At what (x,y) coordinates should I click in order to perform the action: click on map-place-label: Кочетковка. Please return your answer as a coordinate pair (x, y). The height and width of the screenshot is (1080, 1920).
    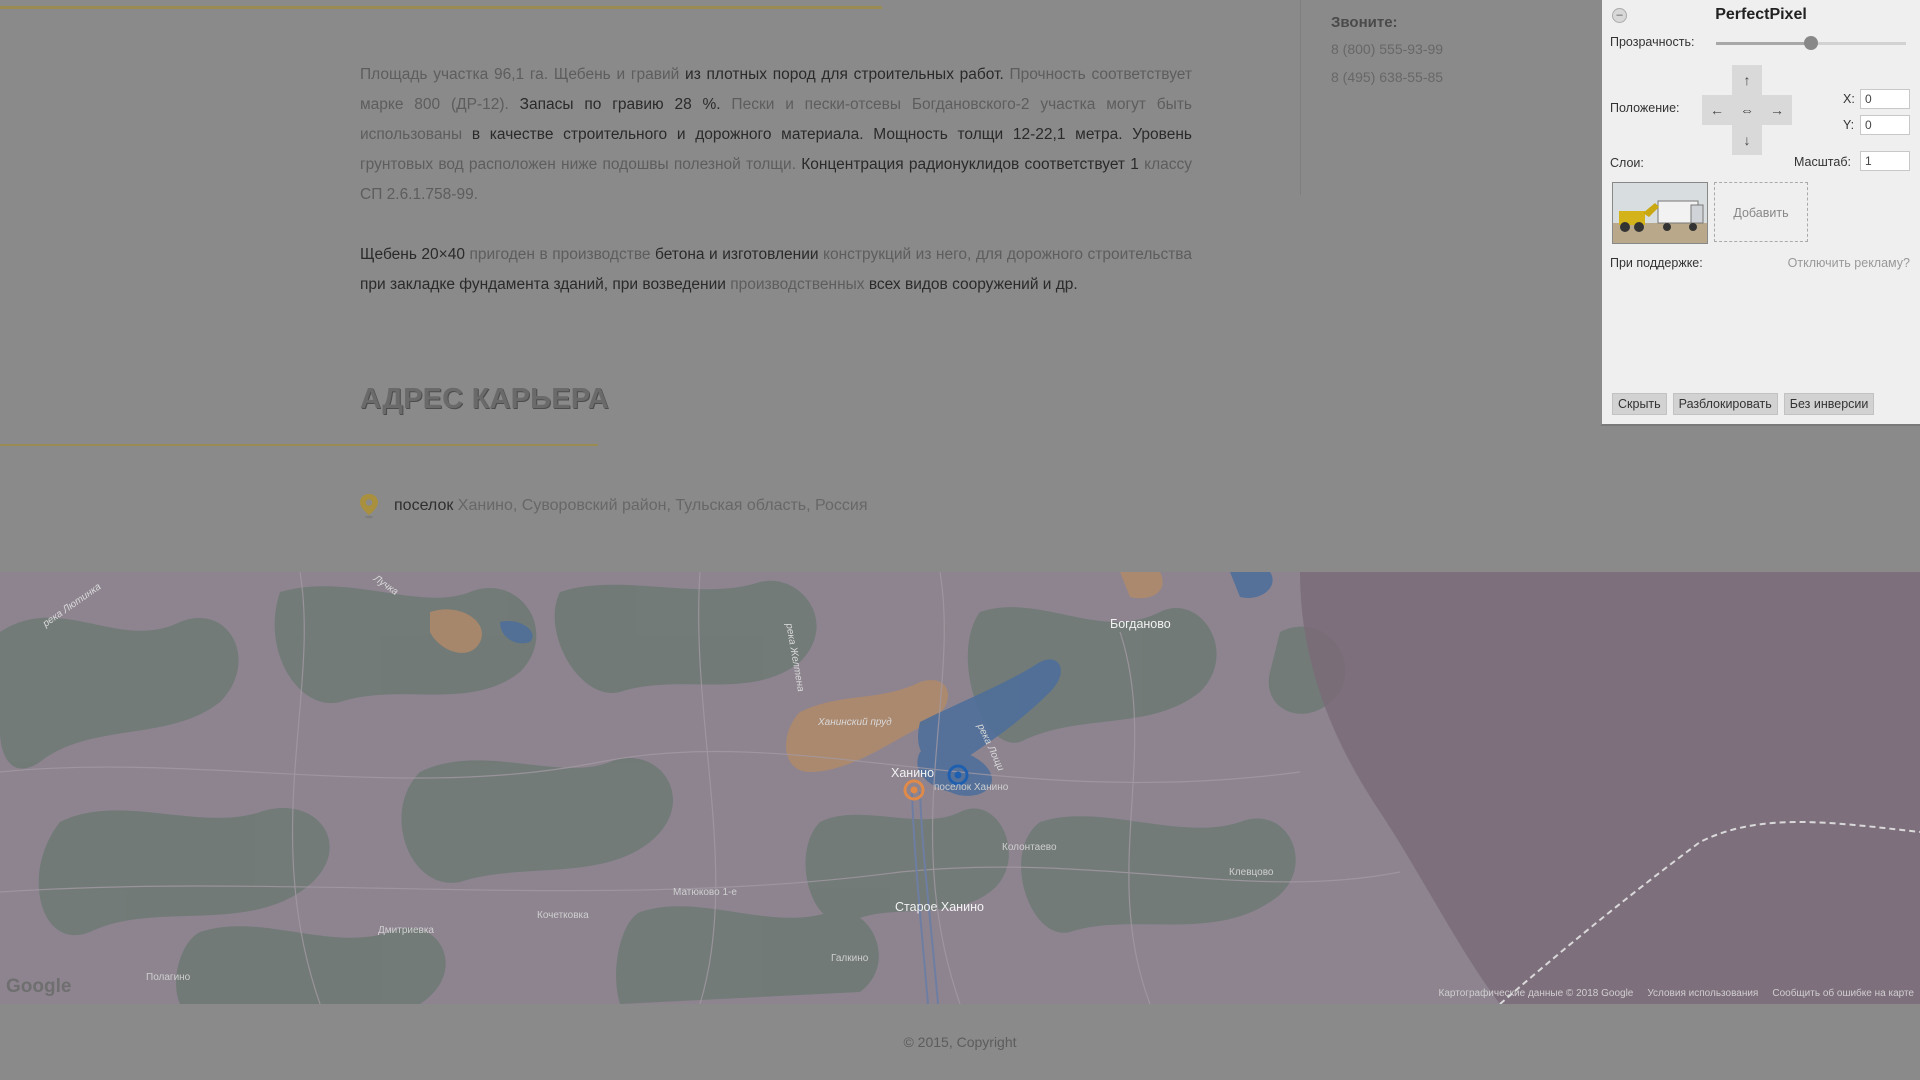
    Looking at the image, I should click on (563, 915).